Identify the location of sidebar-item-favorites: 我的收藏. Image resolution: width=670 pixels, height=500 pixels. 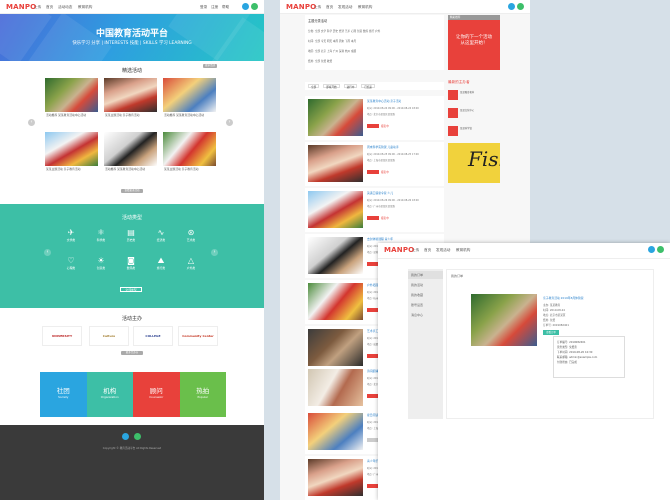
(425, 295).